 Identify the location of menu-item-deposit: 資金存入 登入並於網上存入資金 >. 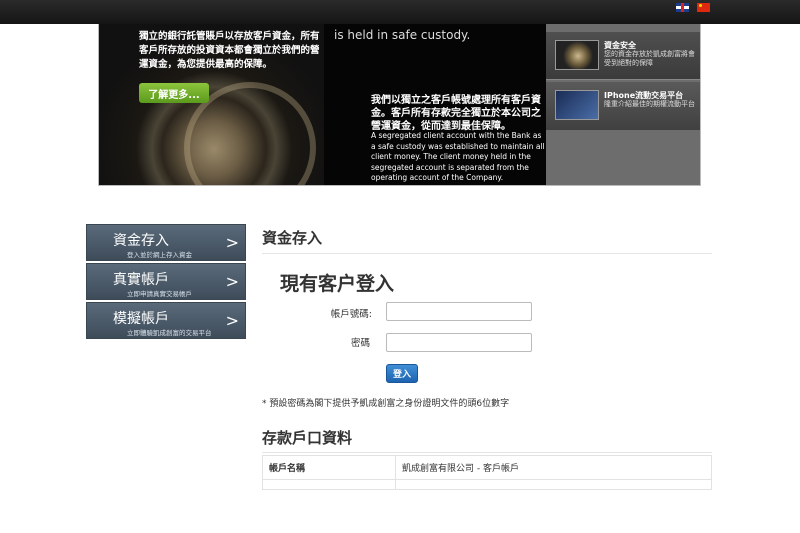
(166, 242).